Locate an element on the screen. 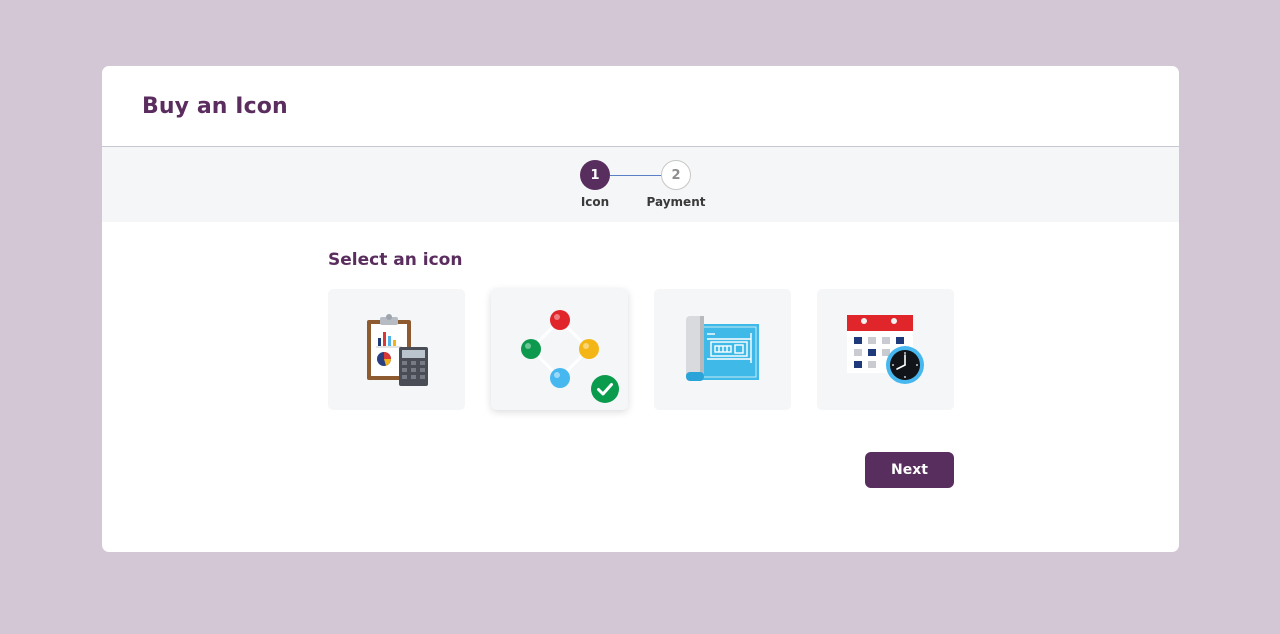  card-header: Buy an Icon is located at coordinates (640, 106).